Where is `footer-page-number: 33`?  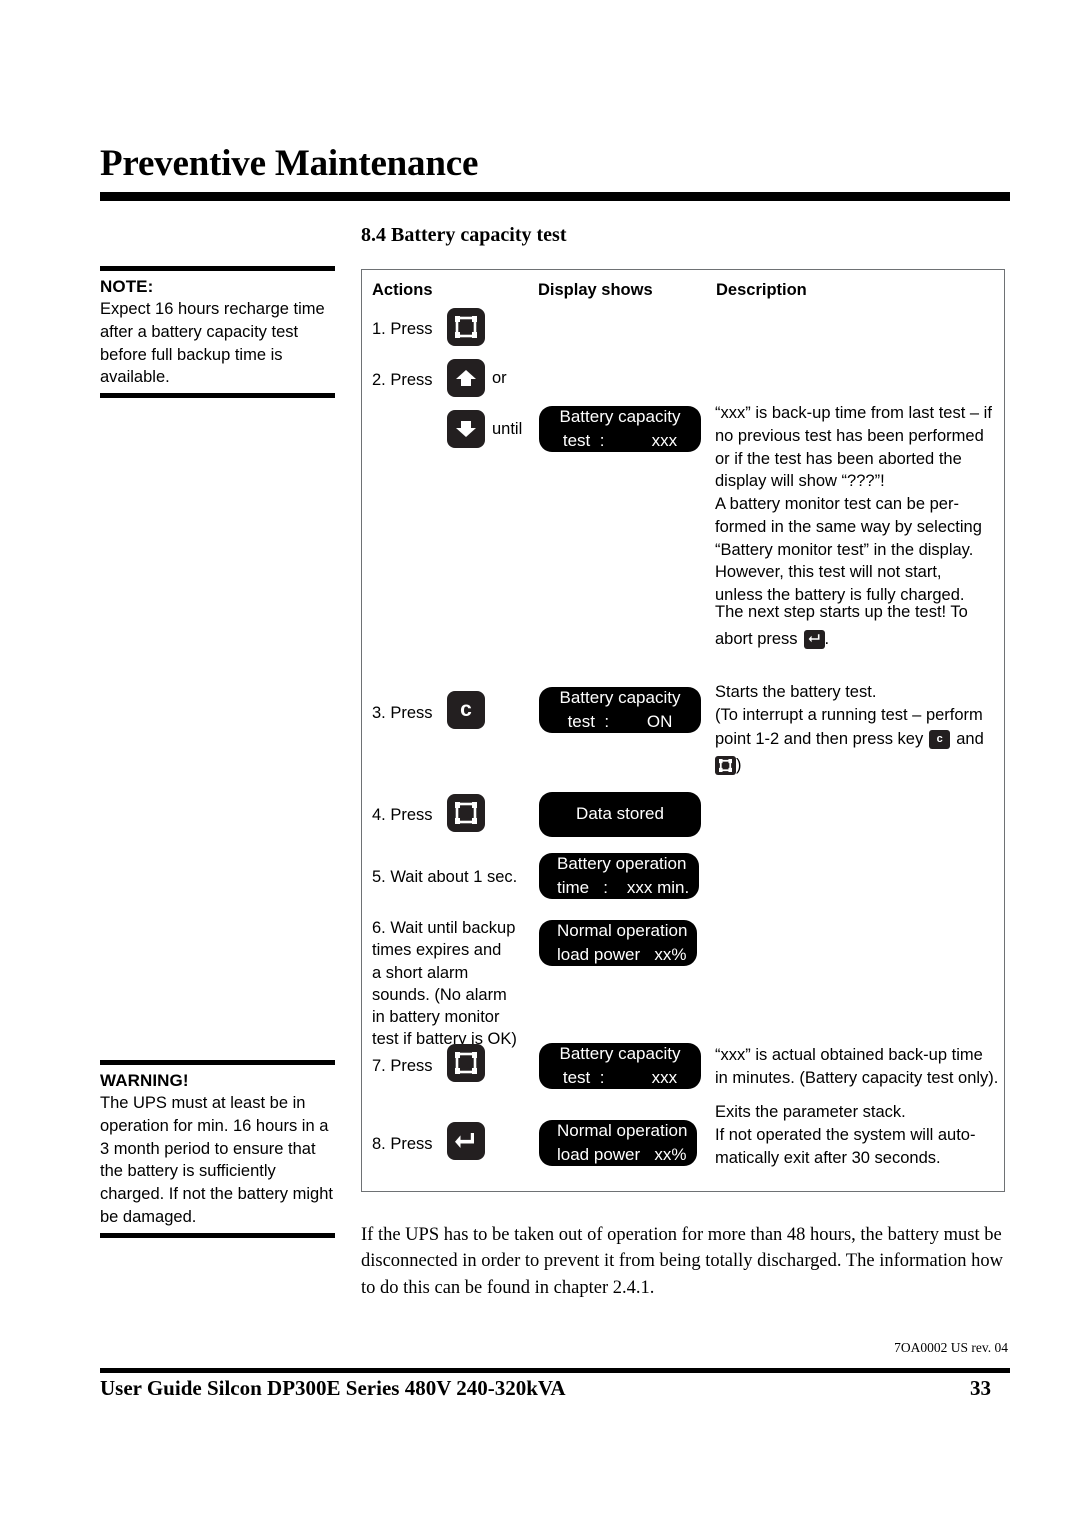 footer-page-number: 33 is located at coordinates (980, 1388).